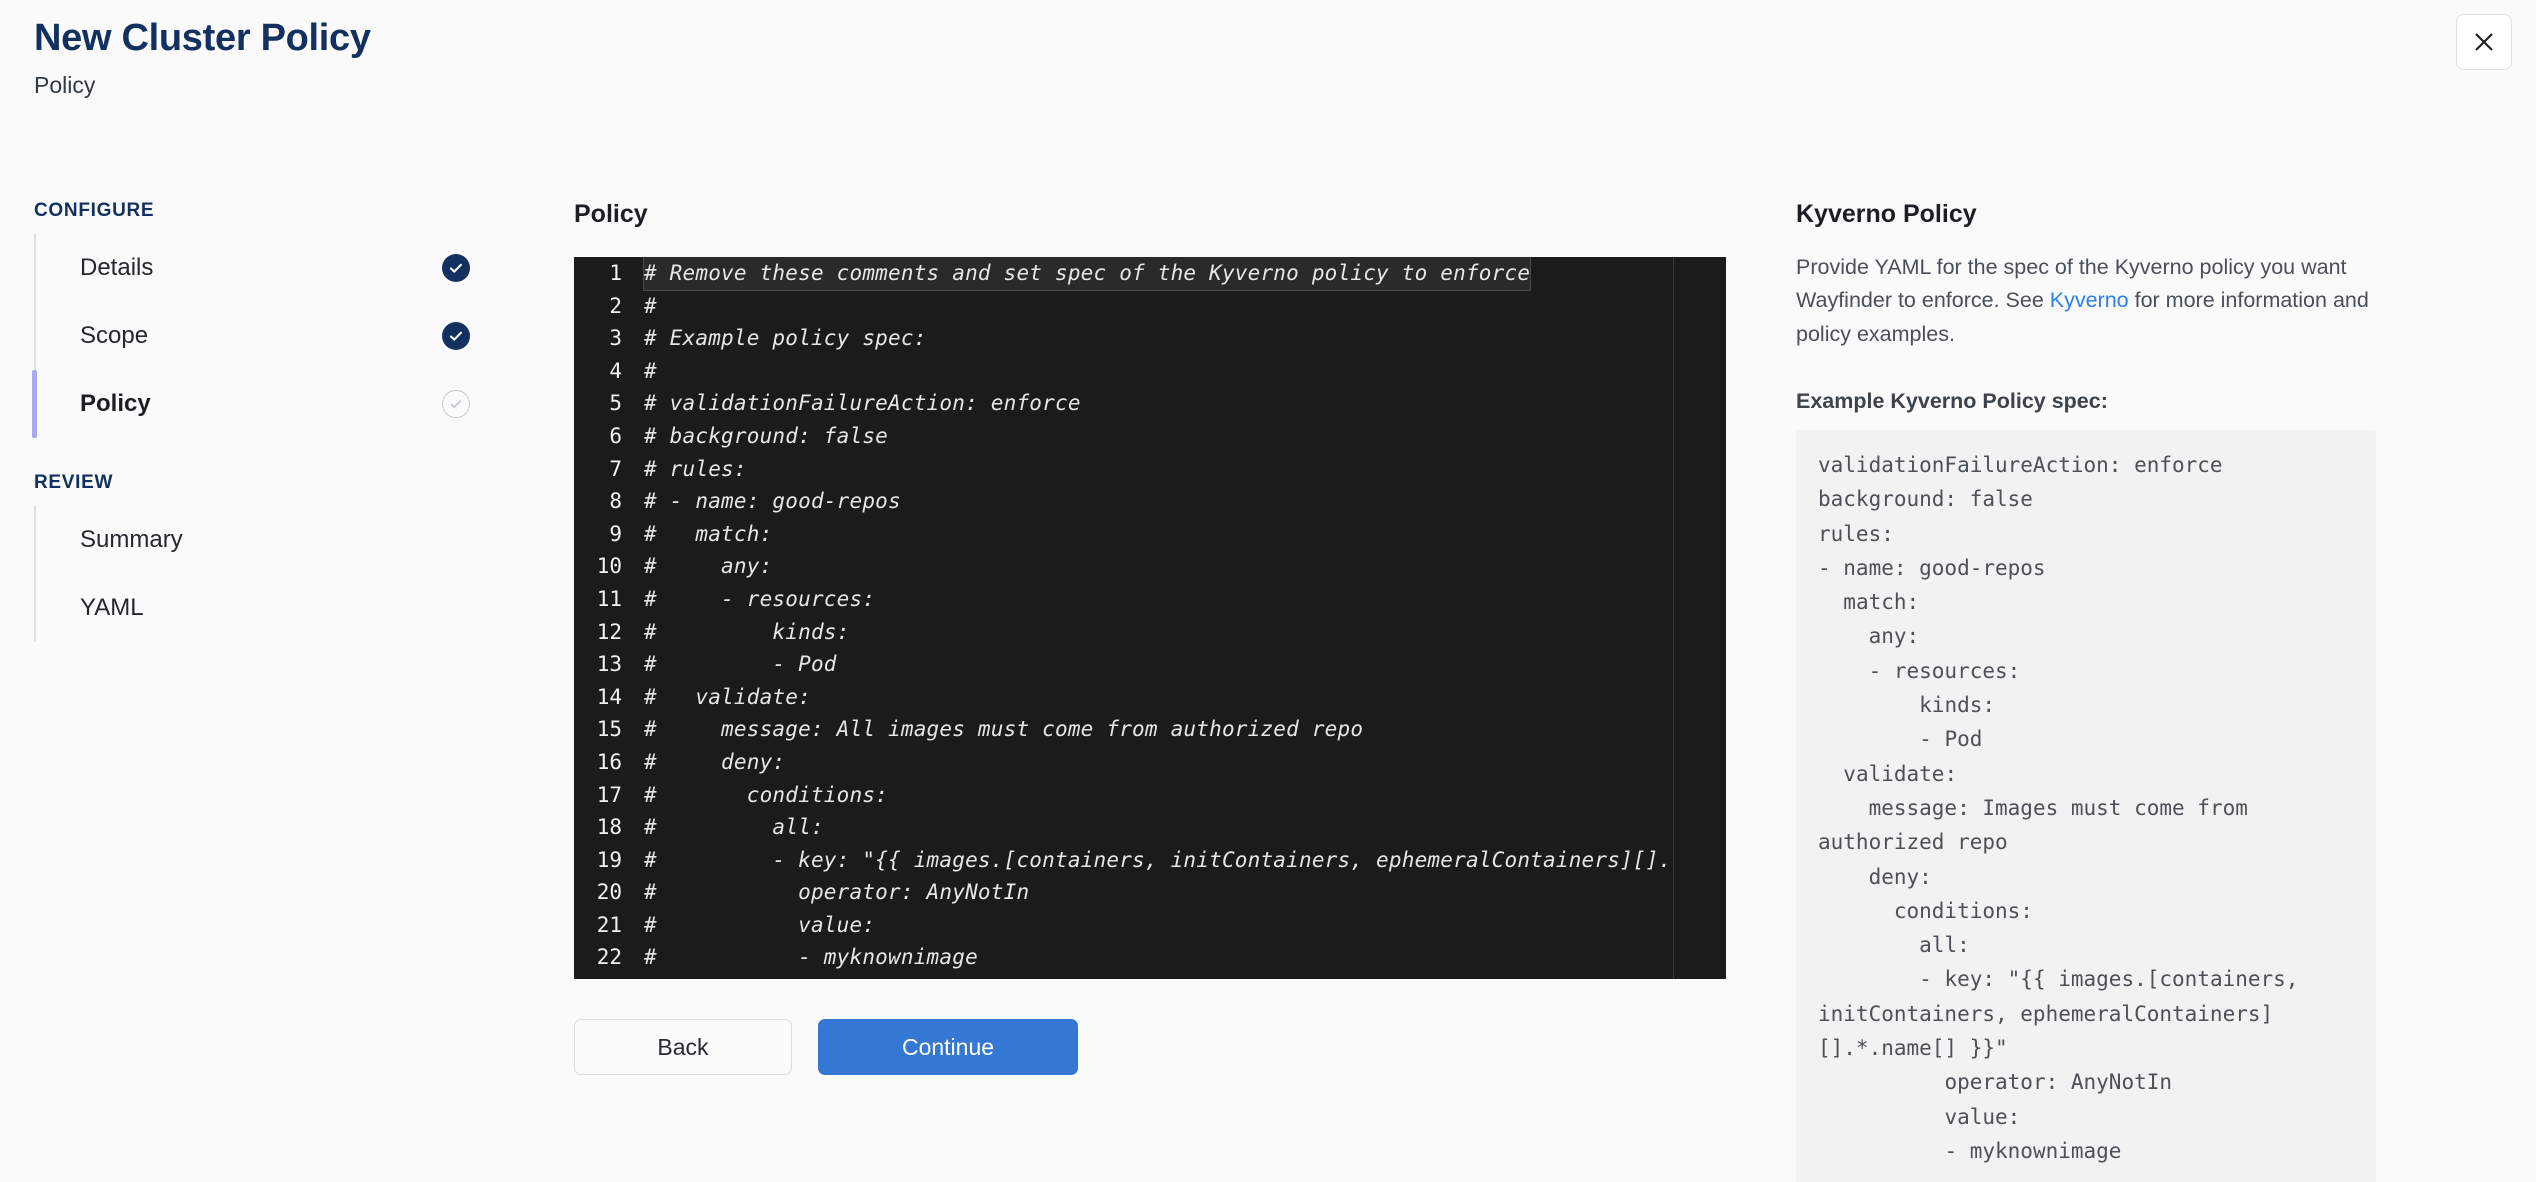 This screenshot has height=1182, width=2536. I want to click on line-number: 15, so click(609, 729).